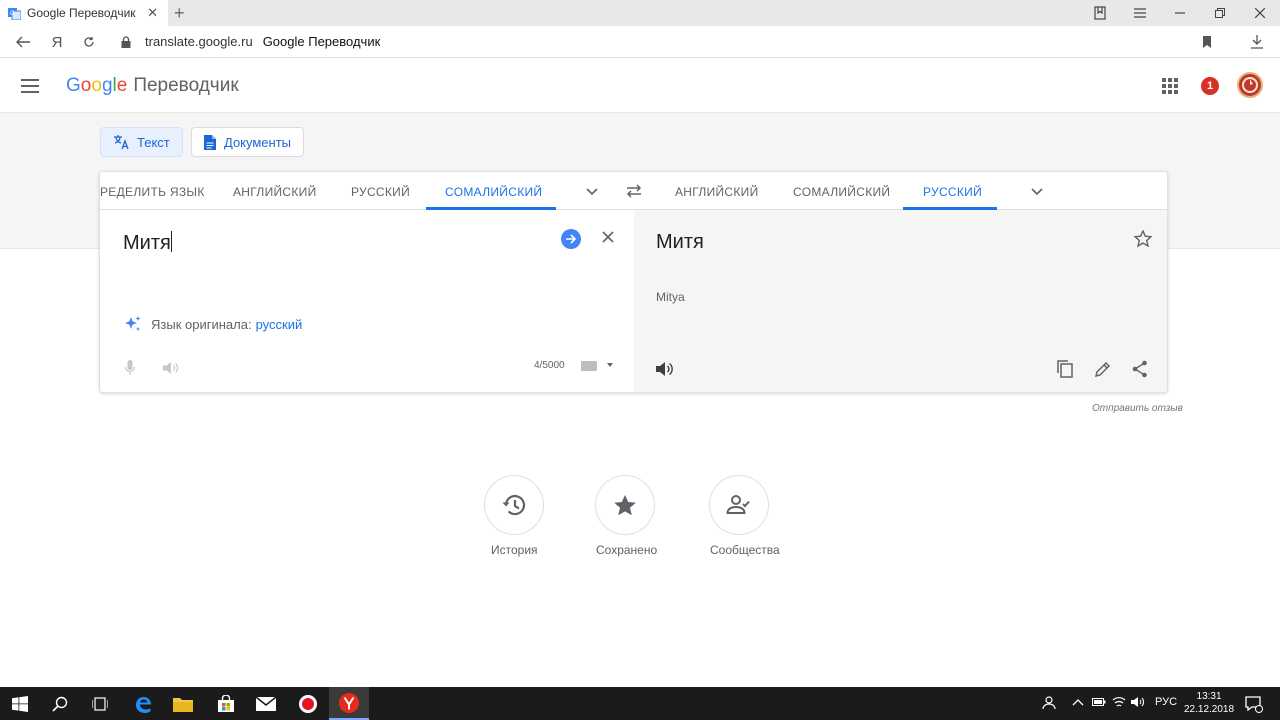  What do you see at coordinates (179, 13) in the screenshot?
I see `new-tab-button: +` at bounding box center [179, 13].